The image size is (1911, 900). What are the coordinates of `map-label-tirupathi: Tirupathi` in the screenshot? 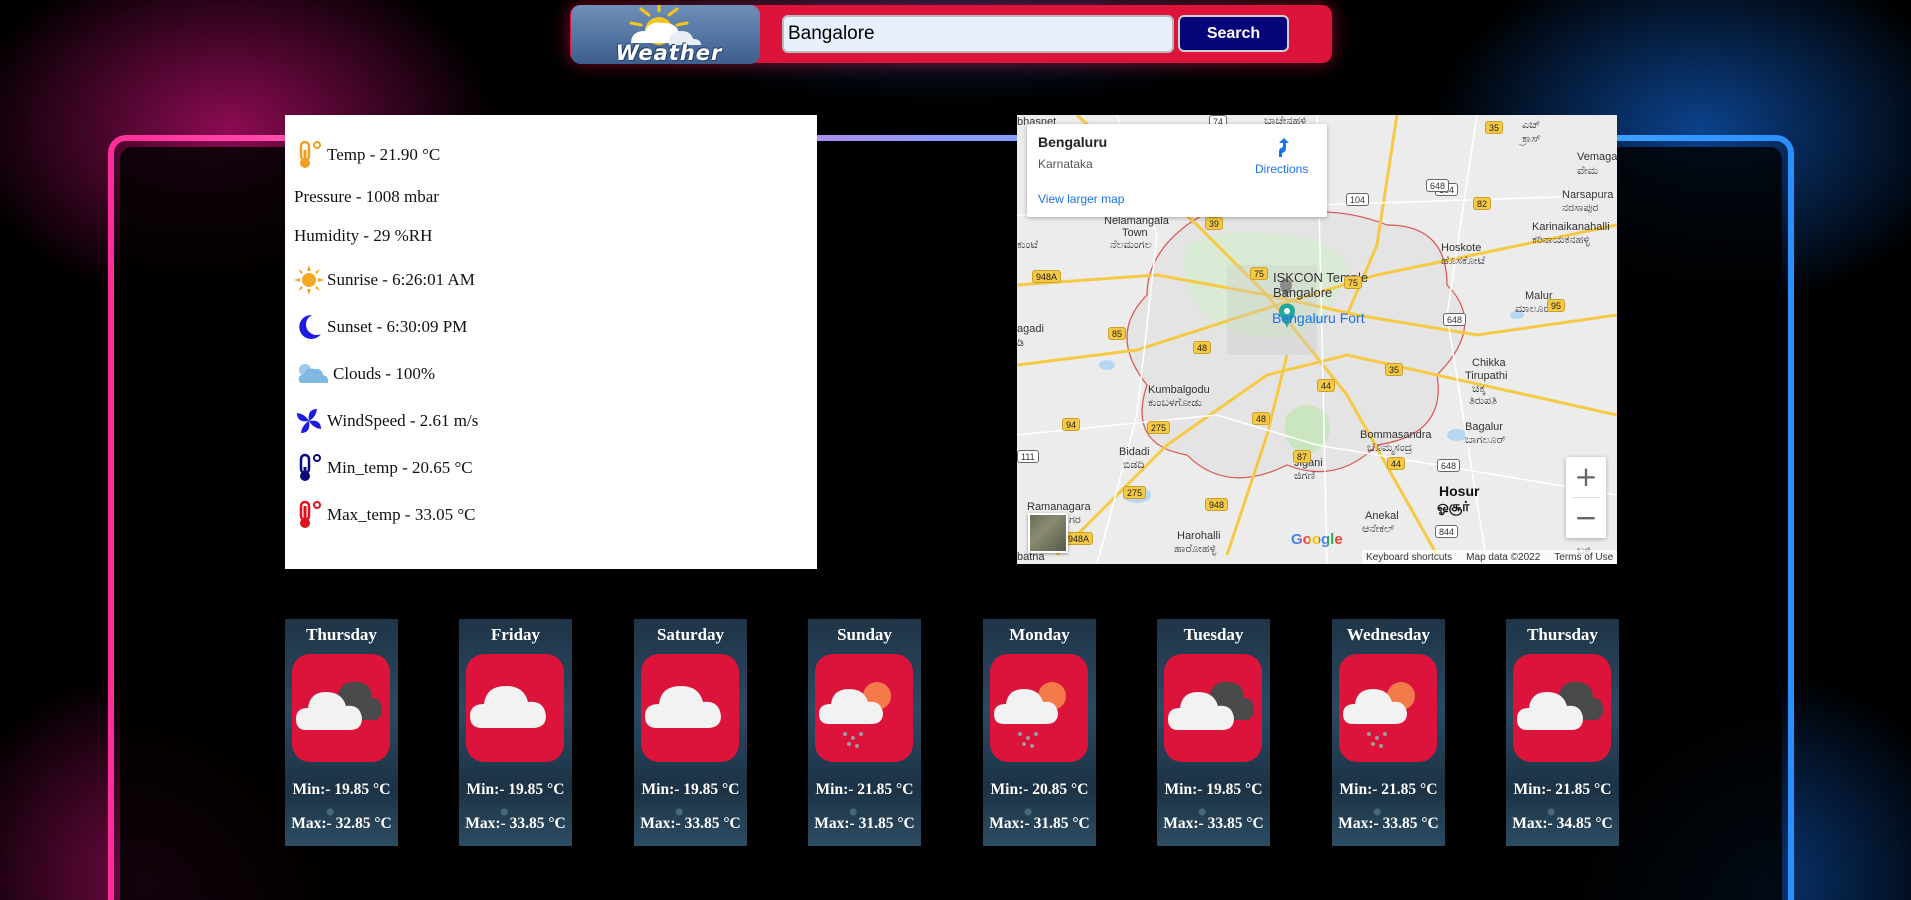 It's located at (1486, 376).